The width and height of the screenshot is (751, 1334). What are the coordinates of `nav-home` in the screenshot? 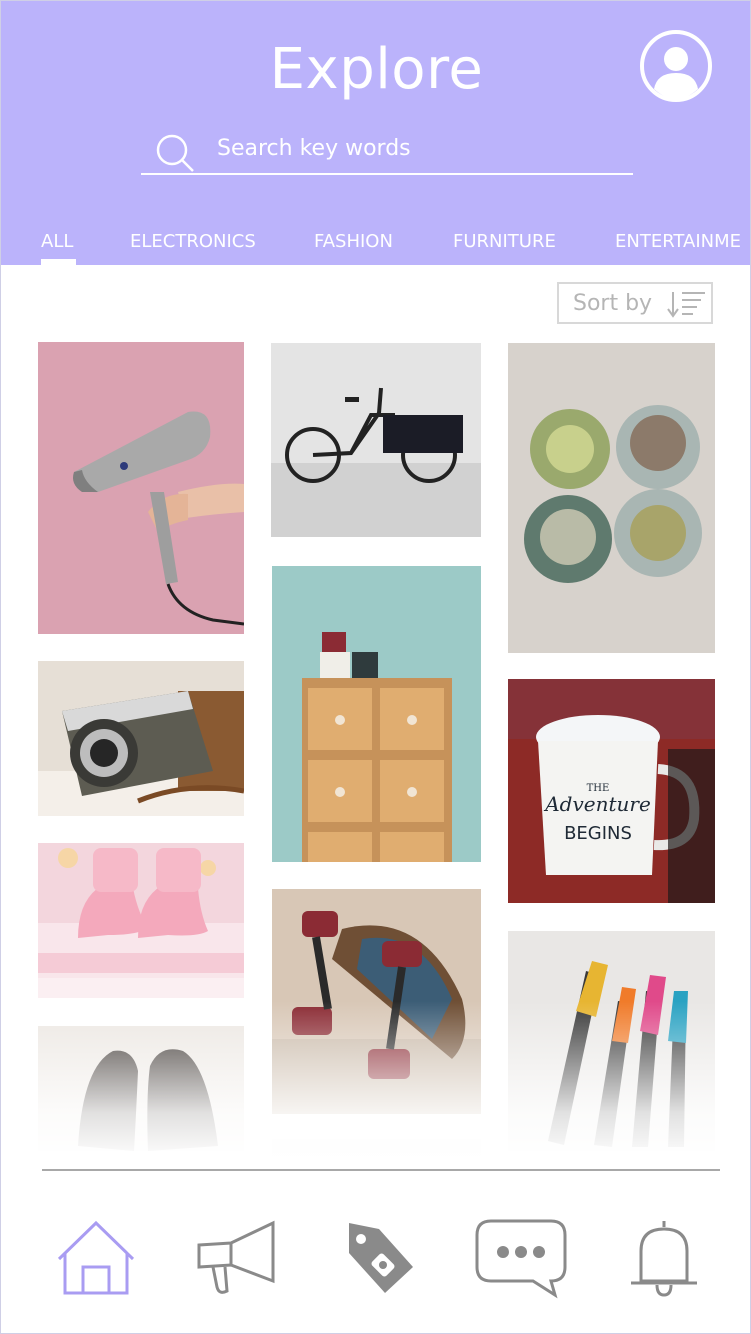 It's located at (96, 1257).